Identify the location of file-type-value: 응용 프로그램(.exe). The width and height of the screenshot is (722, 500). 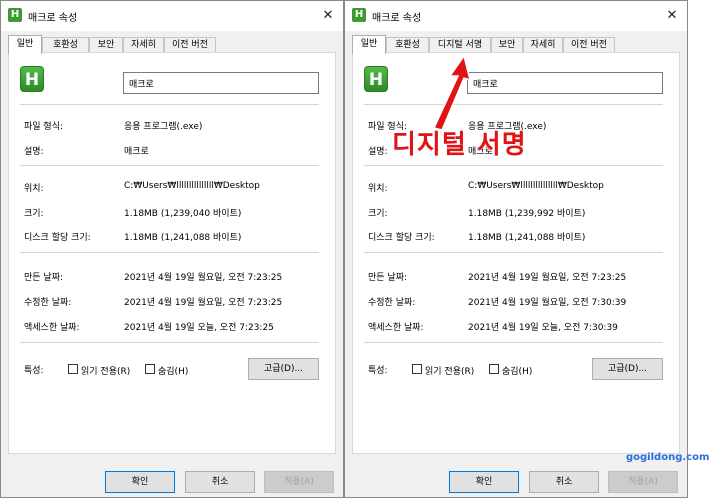
(163, 127).